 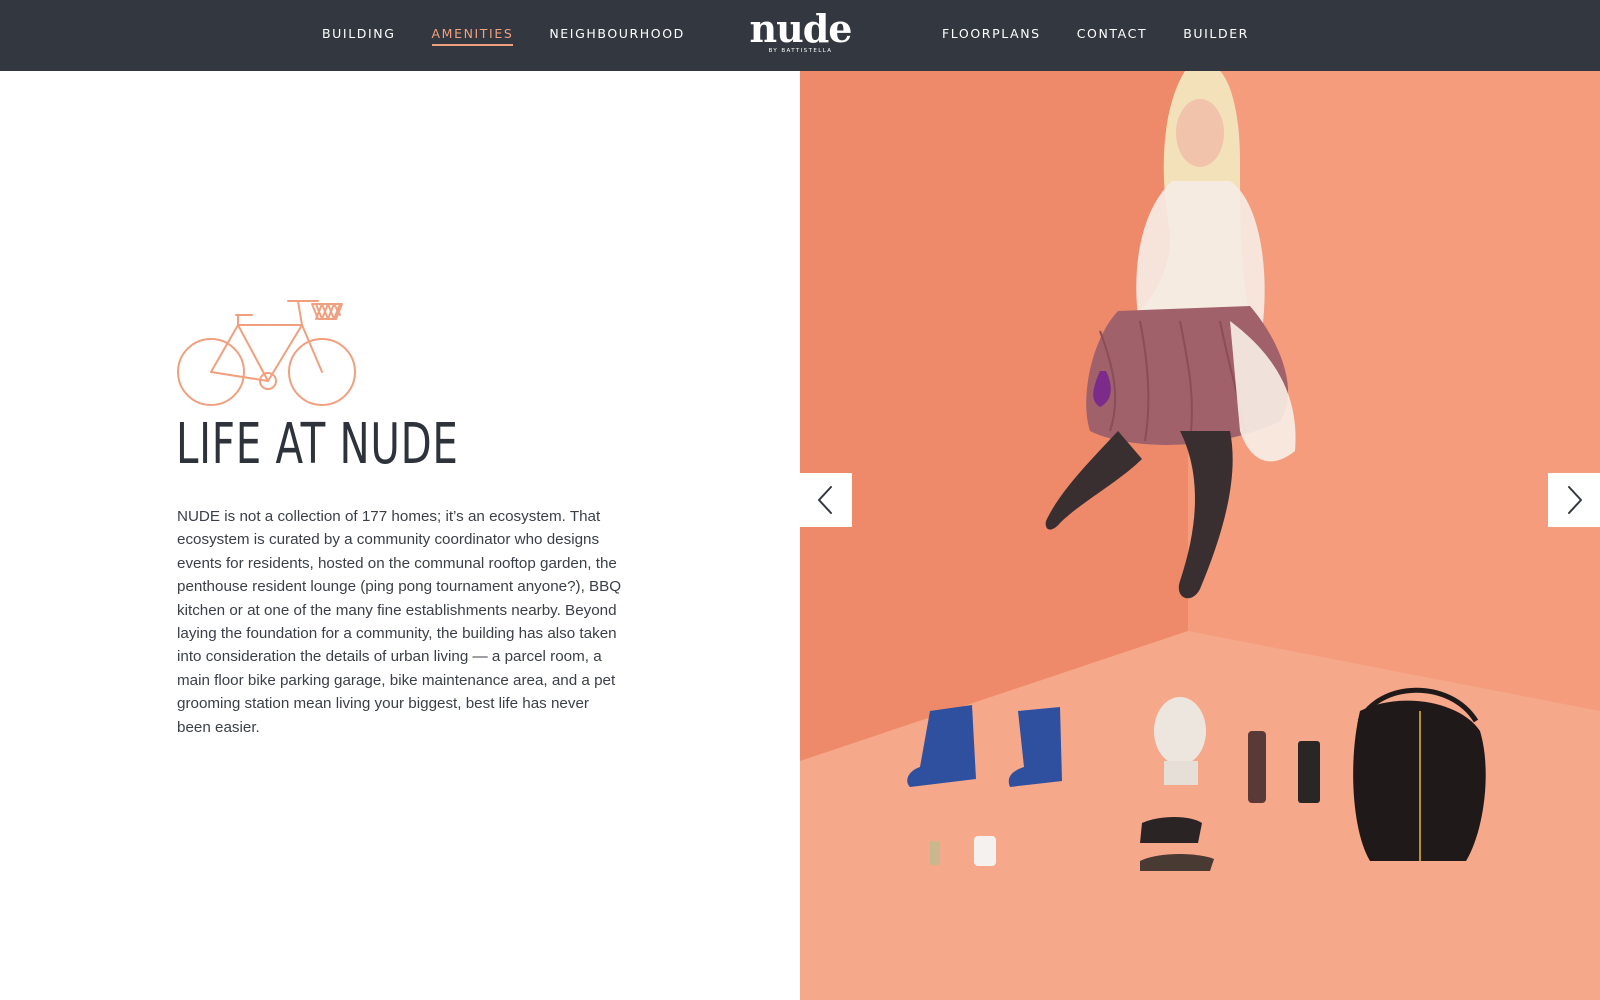 What do you see at coordinates (521, 35) in the screenshot?
I see `nav-left-group: BUILDING AMENITIES NEIGHBOURHOOD` at bounding box center [521, 35].